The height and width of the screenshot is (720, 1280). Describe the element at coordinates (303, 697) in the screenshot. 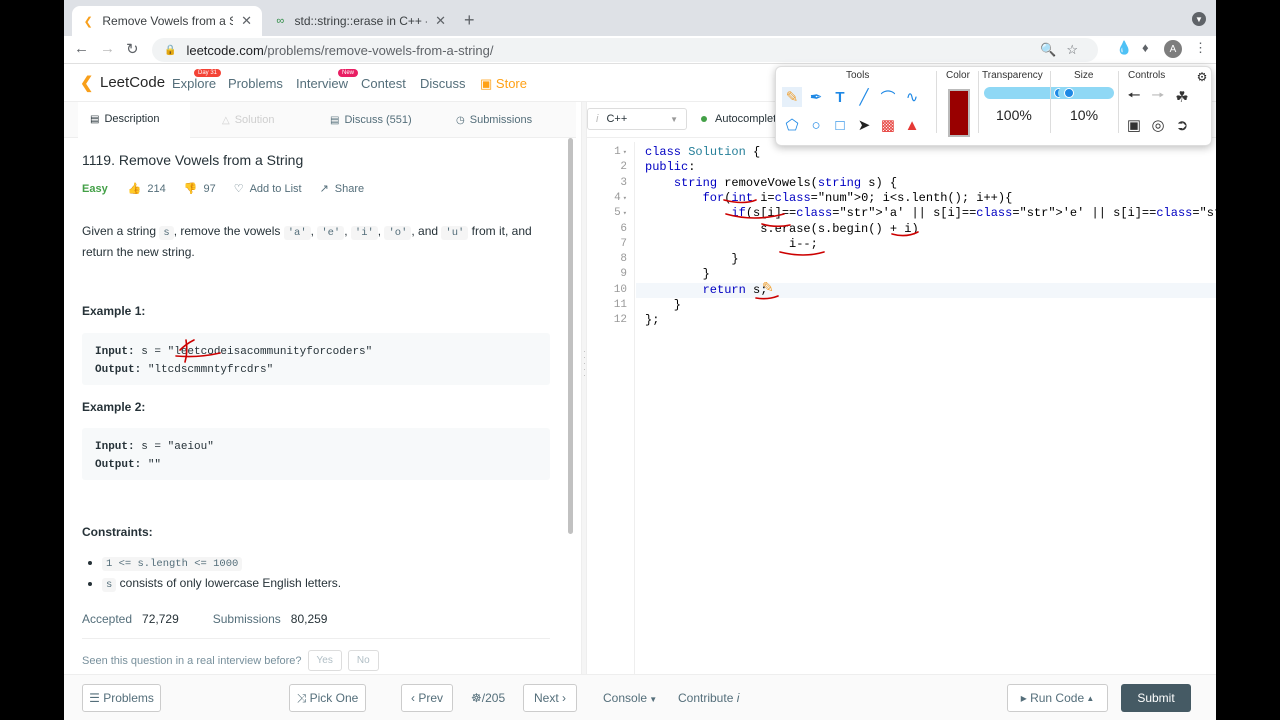

I see `shuffle-icon: ⤨` at that location.